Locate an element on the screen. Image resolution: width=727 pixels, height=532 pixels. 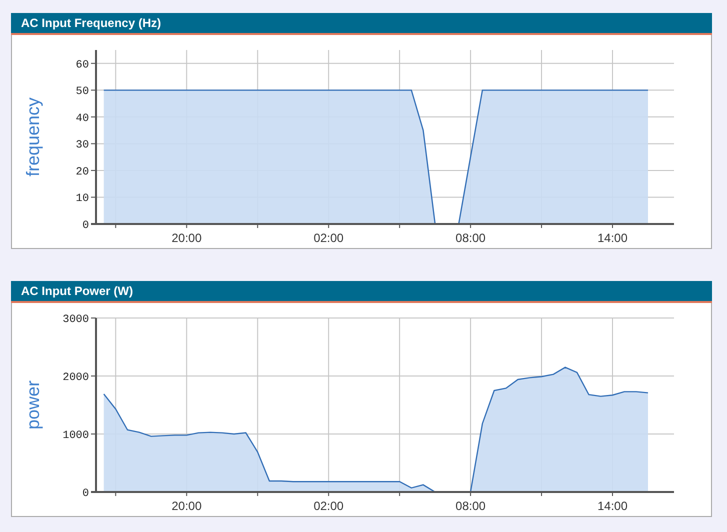
y-tick-label: 2000 is located at coordinates (75, 378).